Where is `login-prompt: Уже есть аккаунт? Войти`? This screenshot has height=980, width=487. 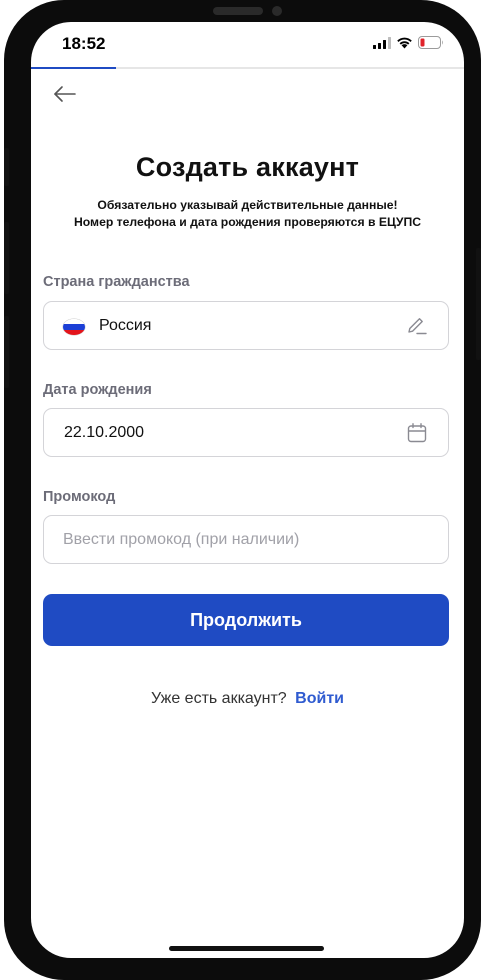
login-prompt: Уже есть аккаунт? Войти is located at coordinates (247, 699).